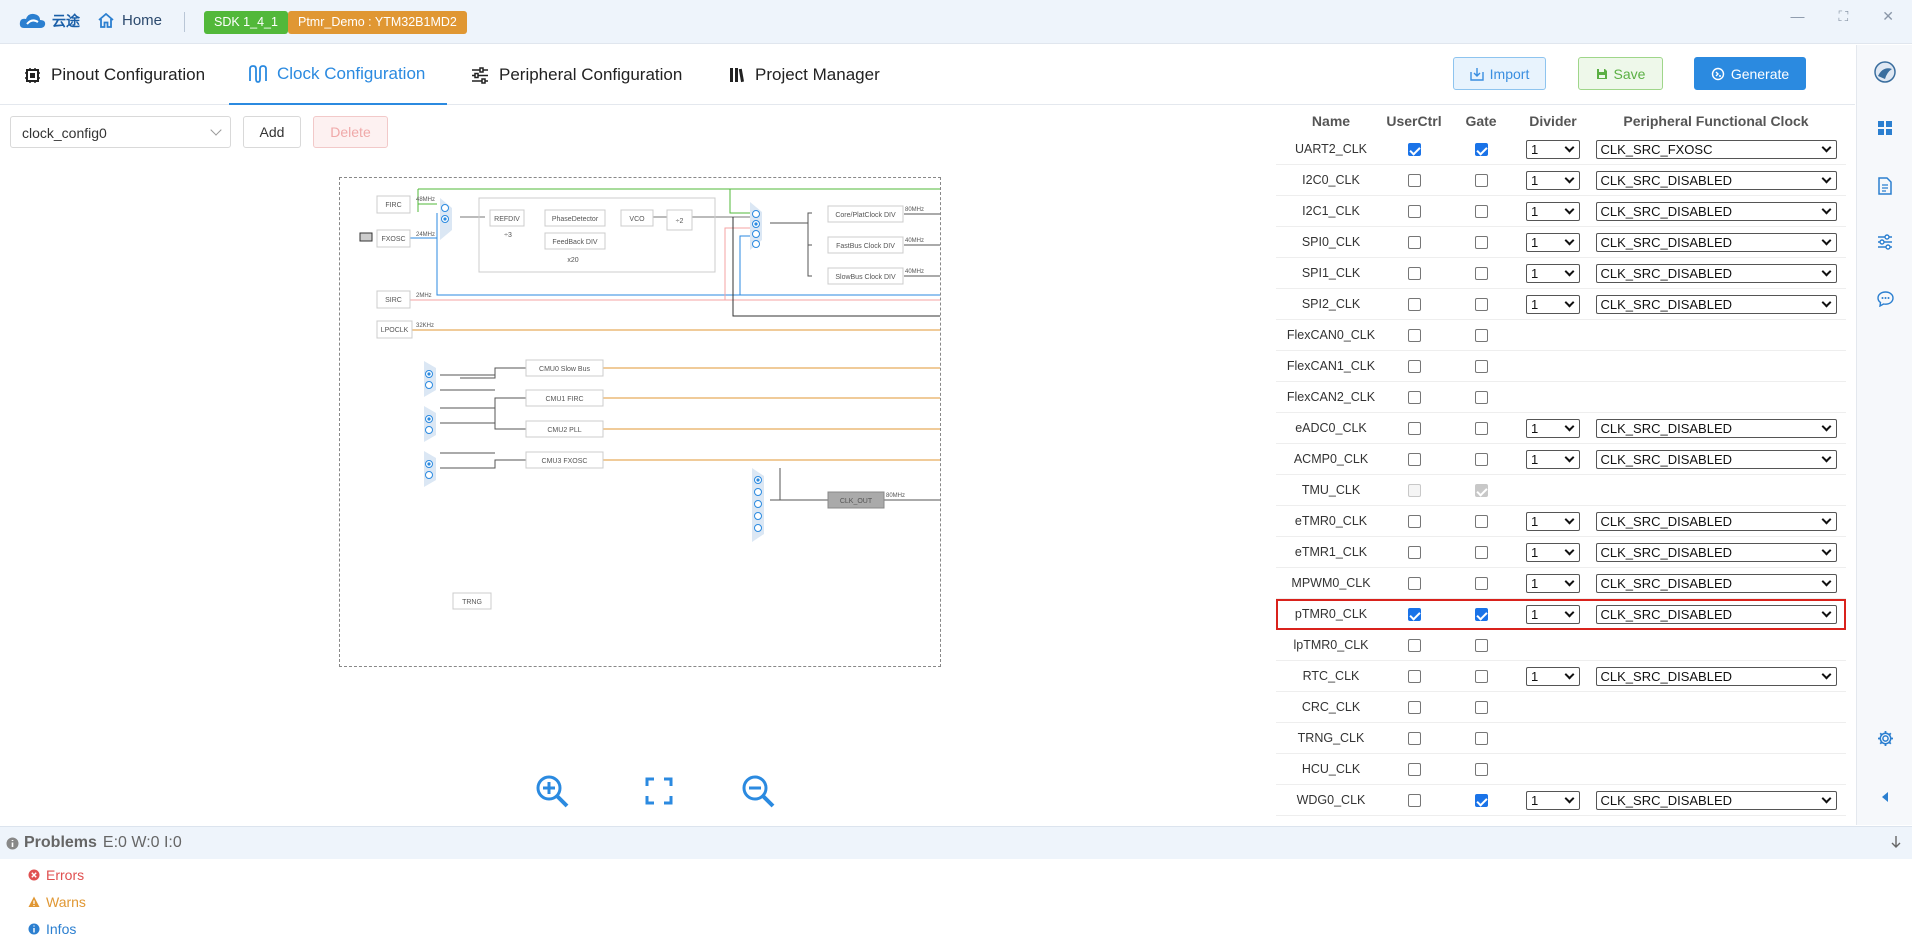 The image size is (1912, 937). Describe the element at coordinates (130, 20) in the screenshot. I see `home-link: Home` at that location.